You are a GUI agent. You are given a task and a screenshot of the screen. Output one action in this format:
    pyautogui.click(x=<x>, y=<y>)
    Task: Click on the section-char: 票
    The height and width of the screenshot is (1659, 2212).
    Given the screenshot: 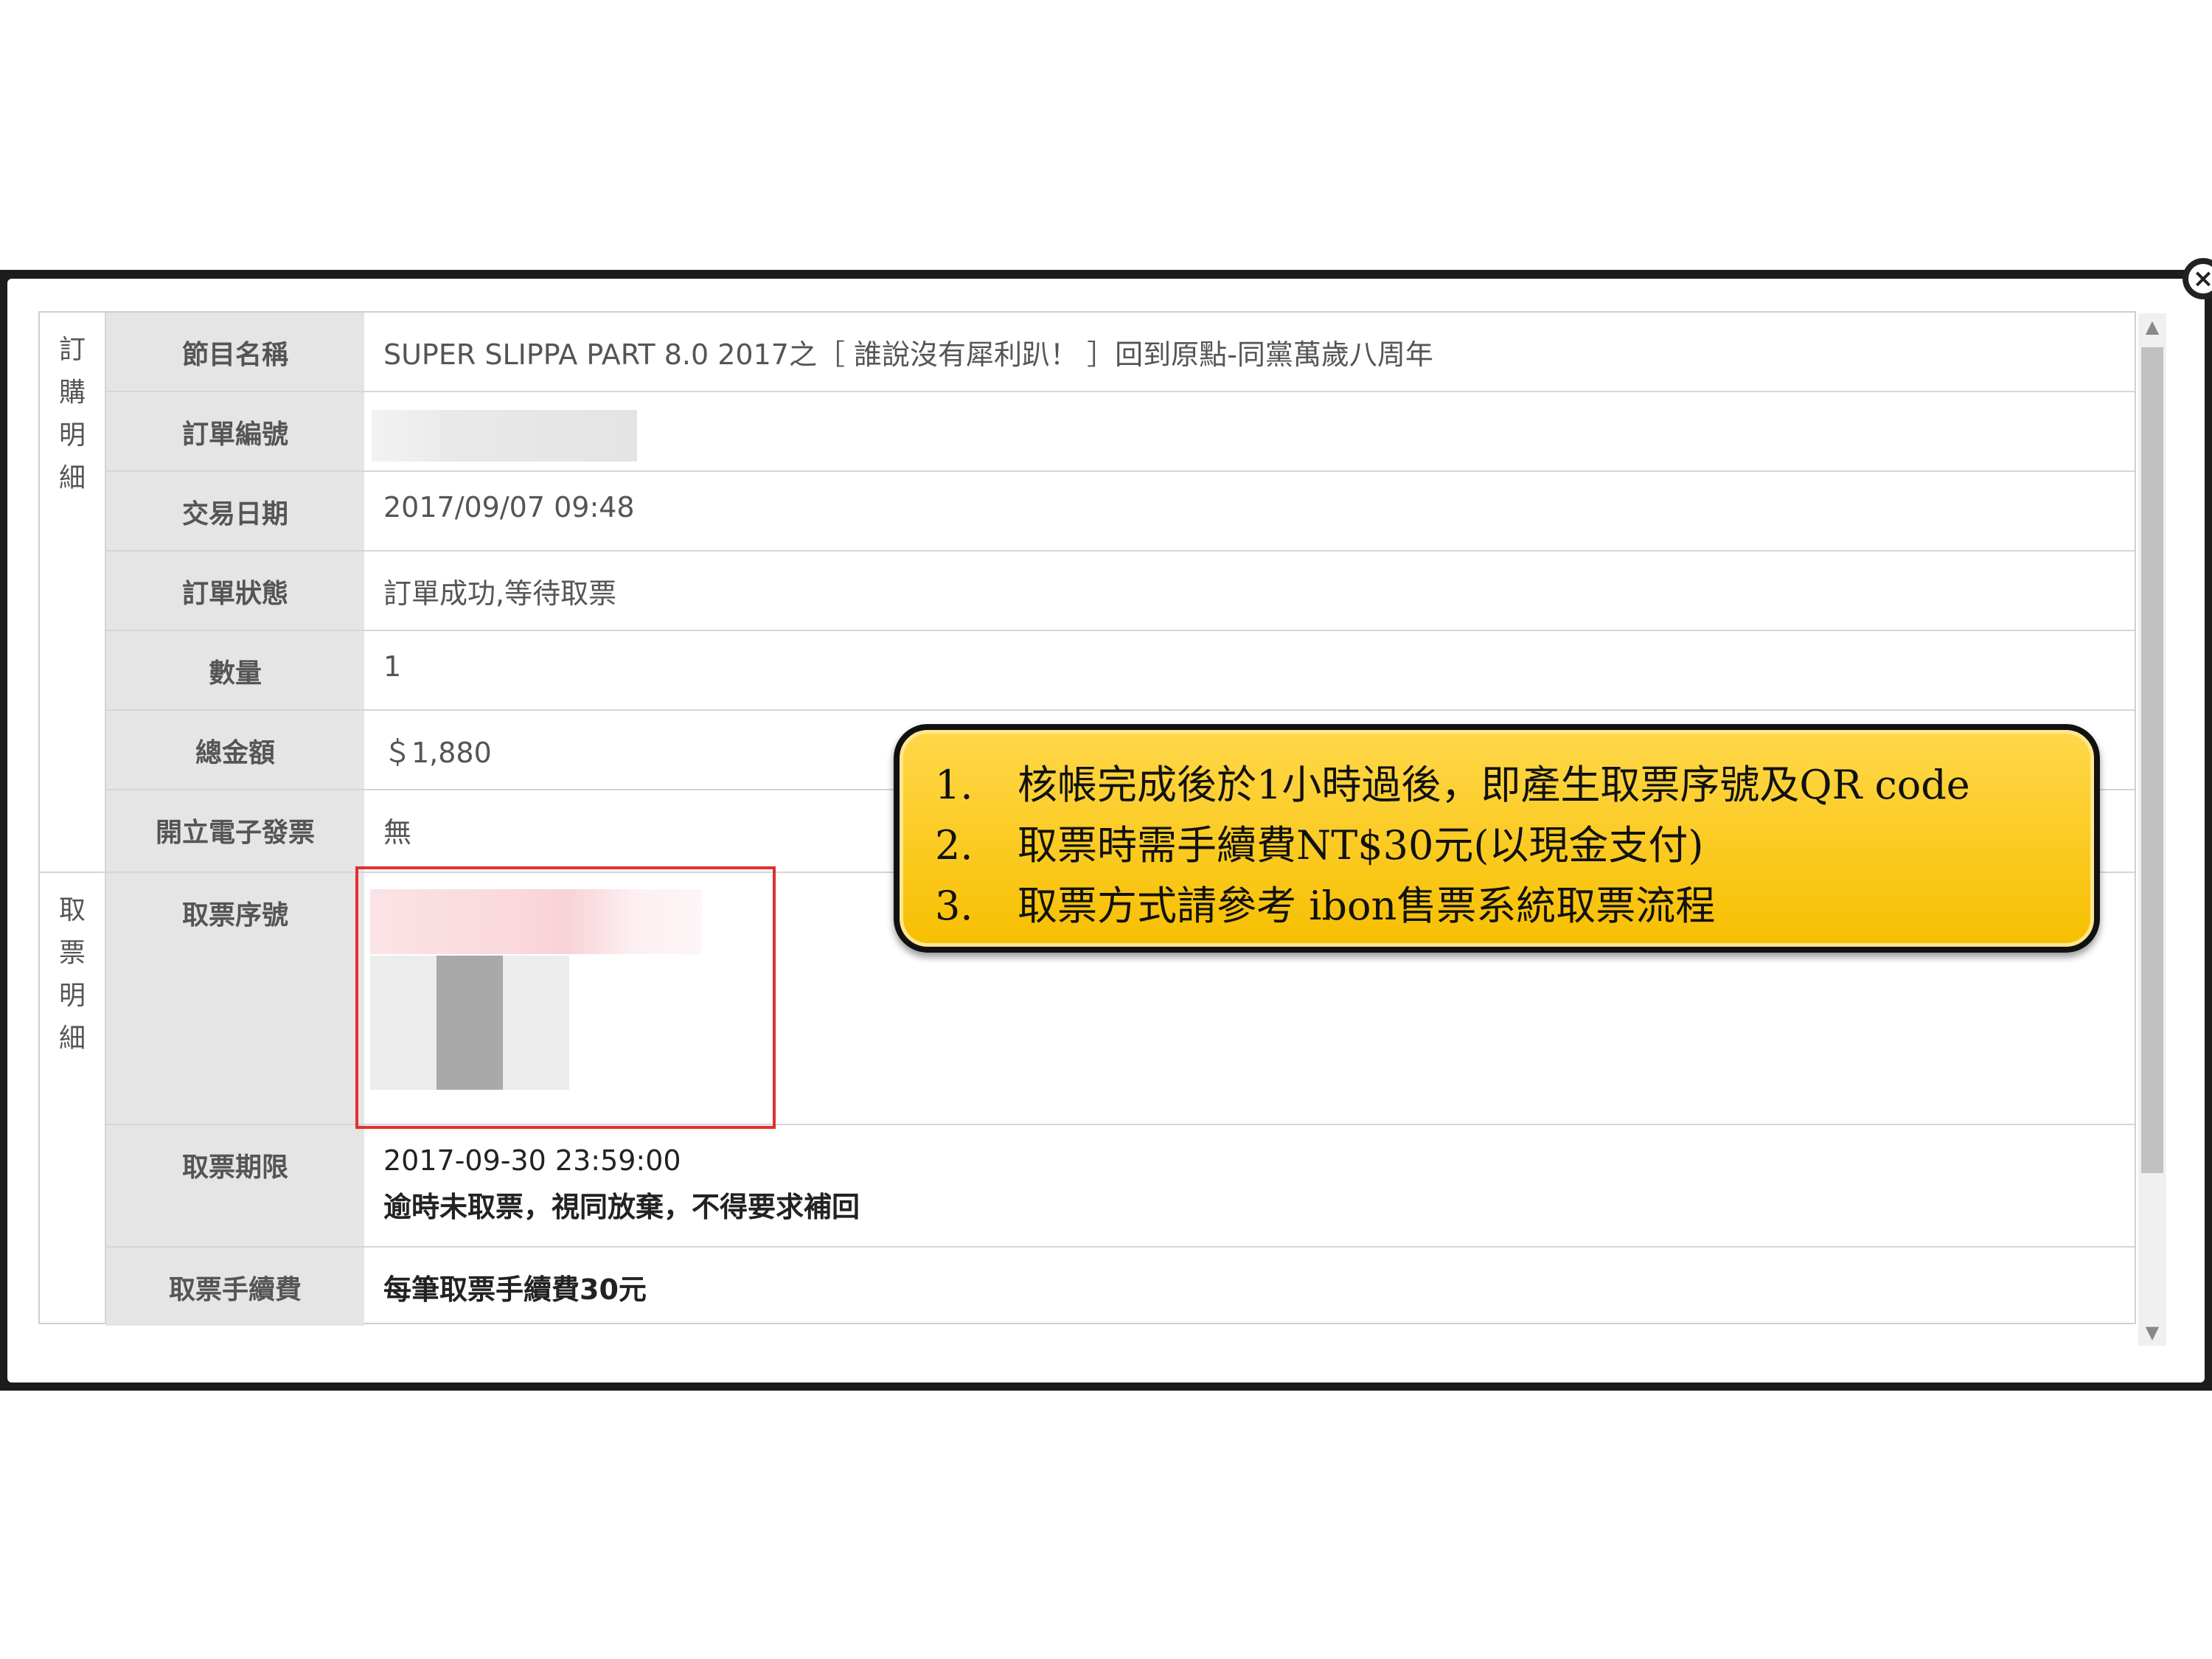 What is the action you would take?
    pyautogui.click(x=72, y=953)
    